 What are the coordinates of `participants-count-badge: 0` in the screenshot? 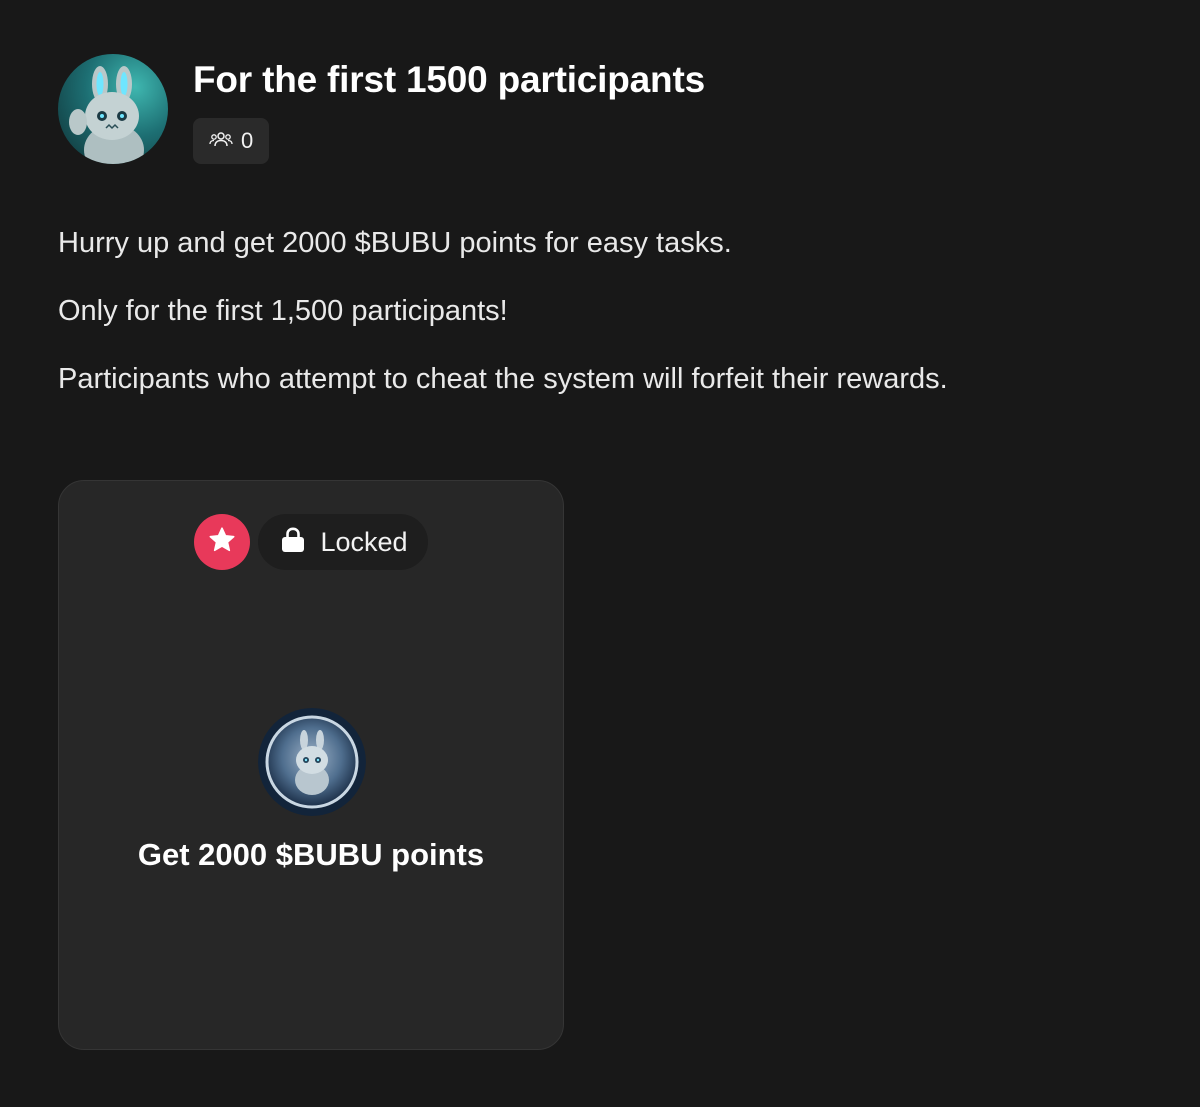 It's located at (231, 141).